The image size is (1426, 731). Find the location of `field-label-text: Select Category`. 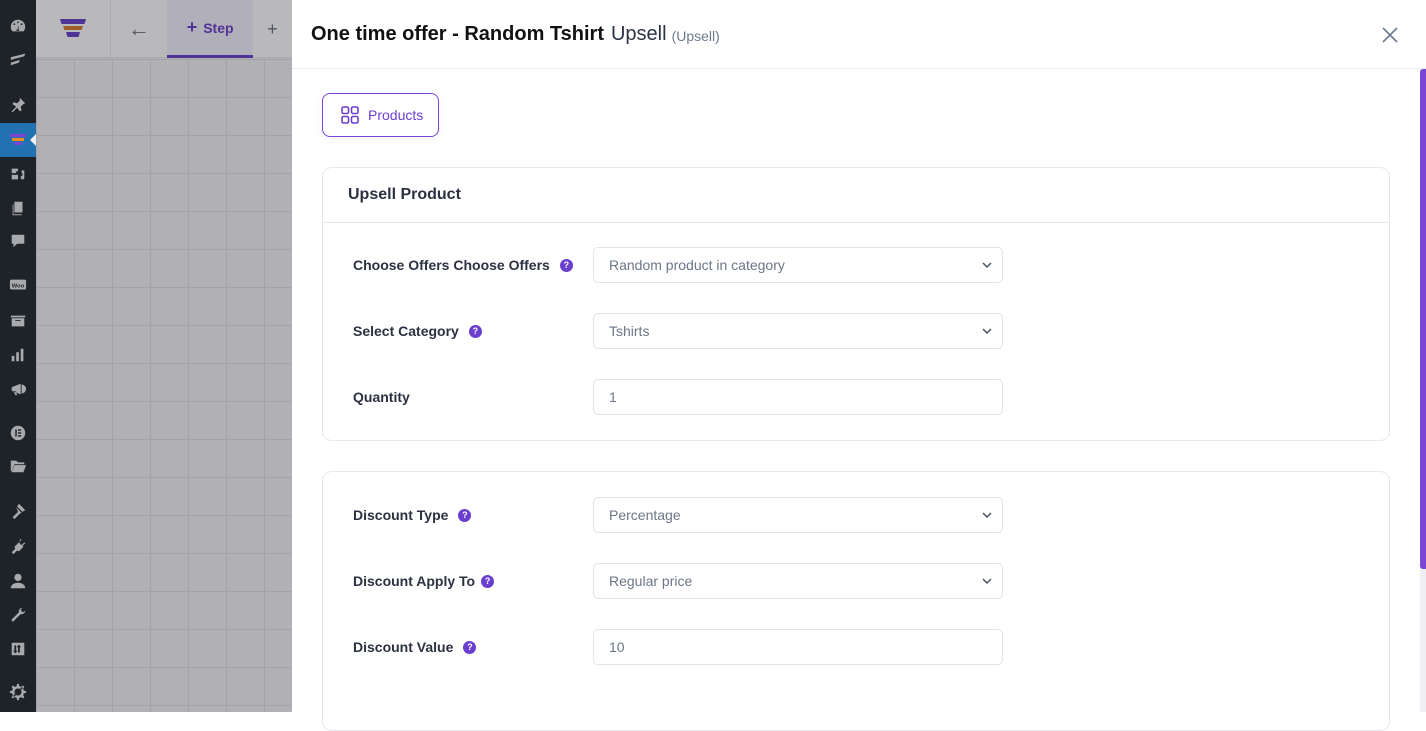

field-label-text: Select Category is located at coordinates (406, 331).